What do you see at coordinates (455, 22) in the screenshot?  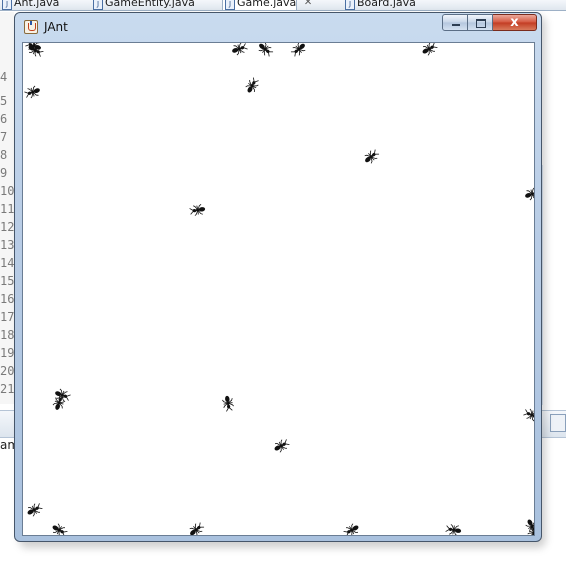 I see `minimize-button` at bounding box center [455, 22].